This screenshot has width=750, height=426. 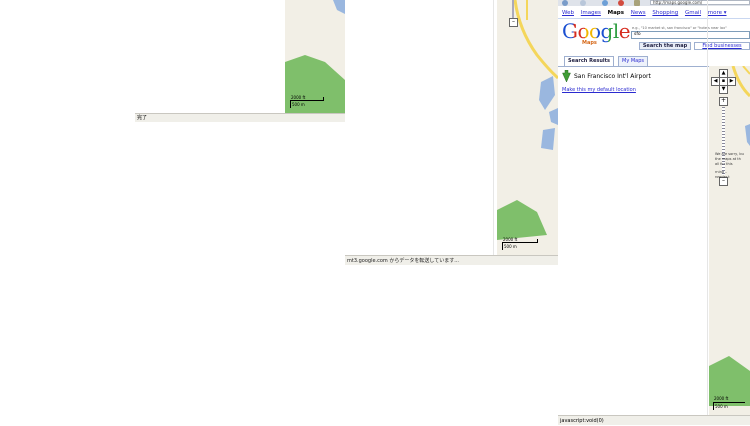 I want to click on pan-right-button: ▶, so click(x=731, y=81).